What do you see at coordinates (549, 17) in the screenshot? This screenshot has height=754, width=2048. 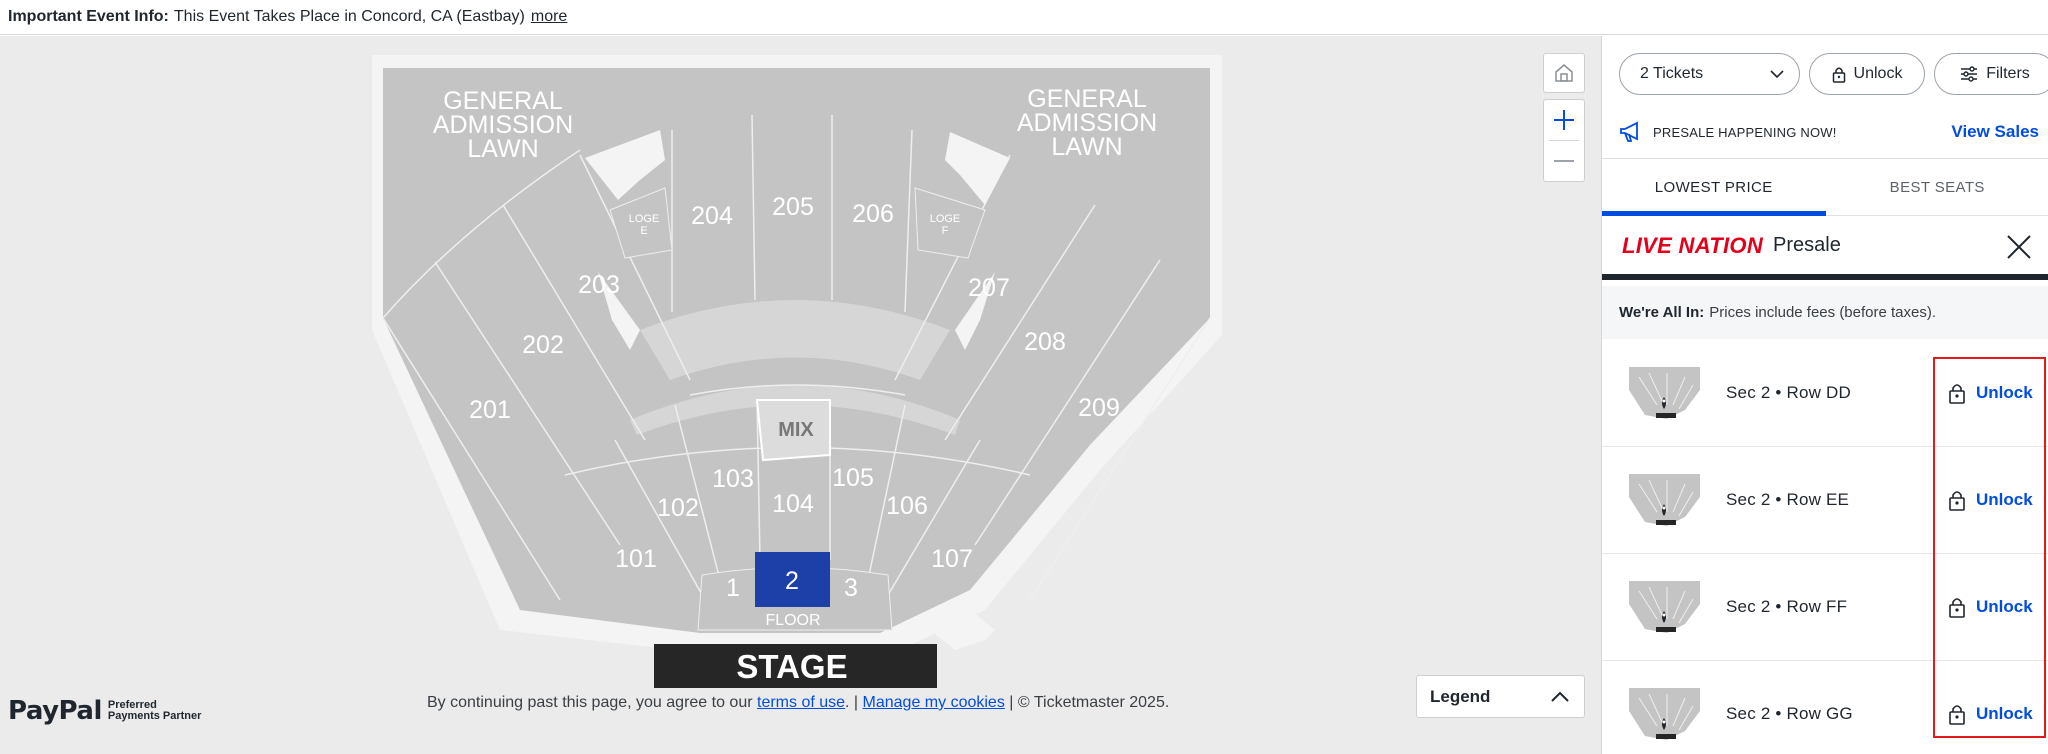 I see `banner-more-link: more` at bounding box center [549, 17].